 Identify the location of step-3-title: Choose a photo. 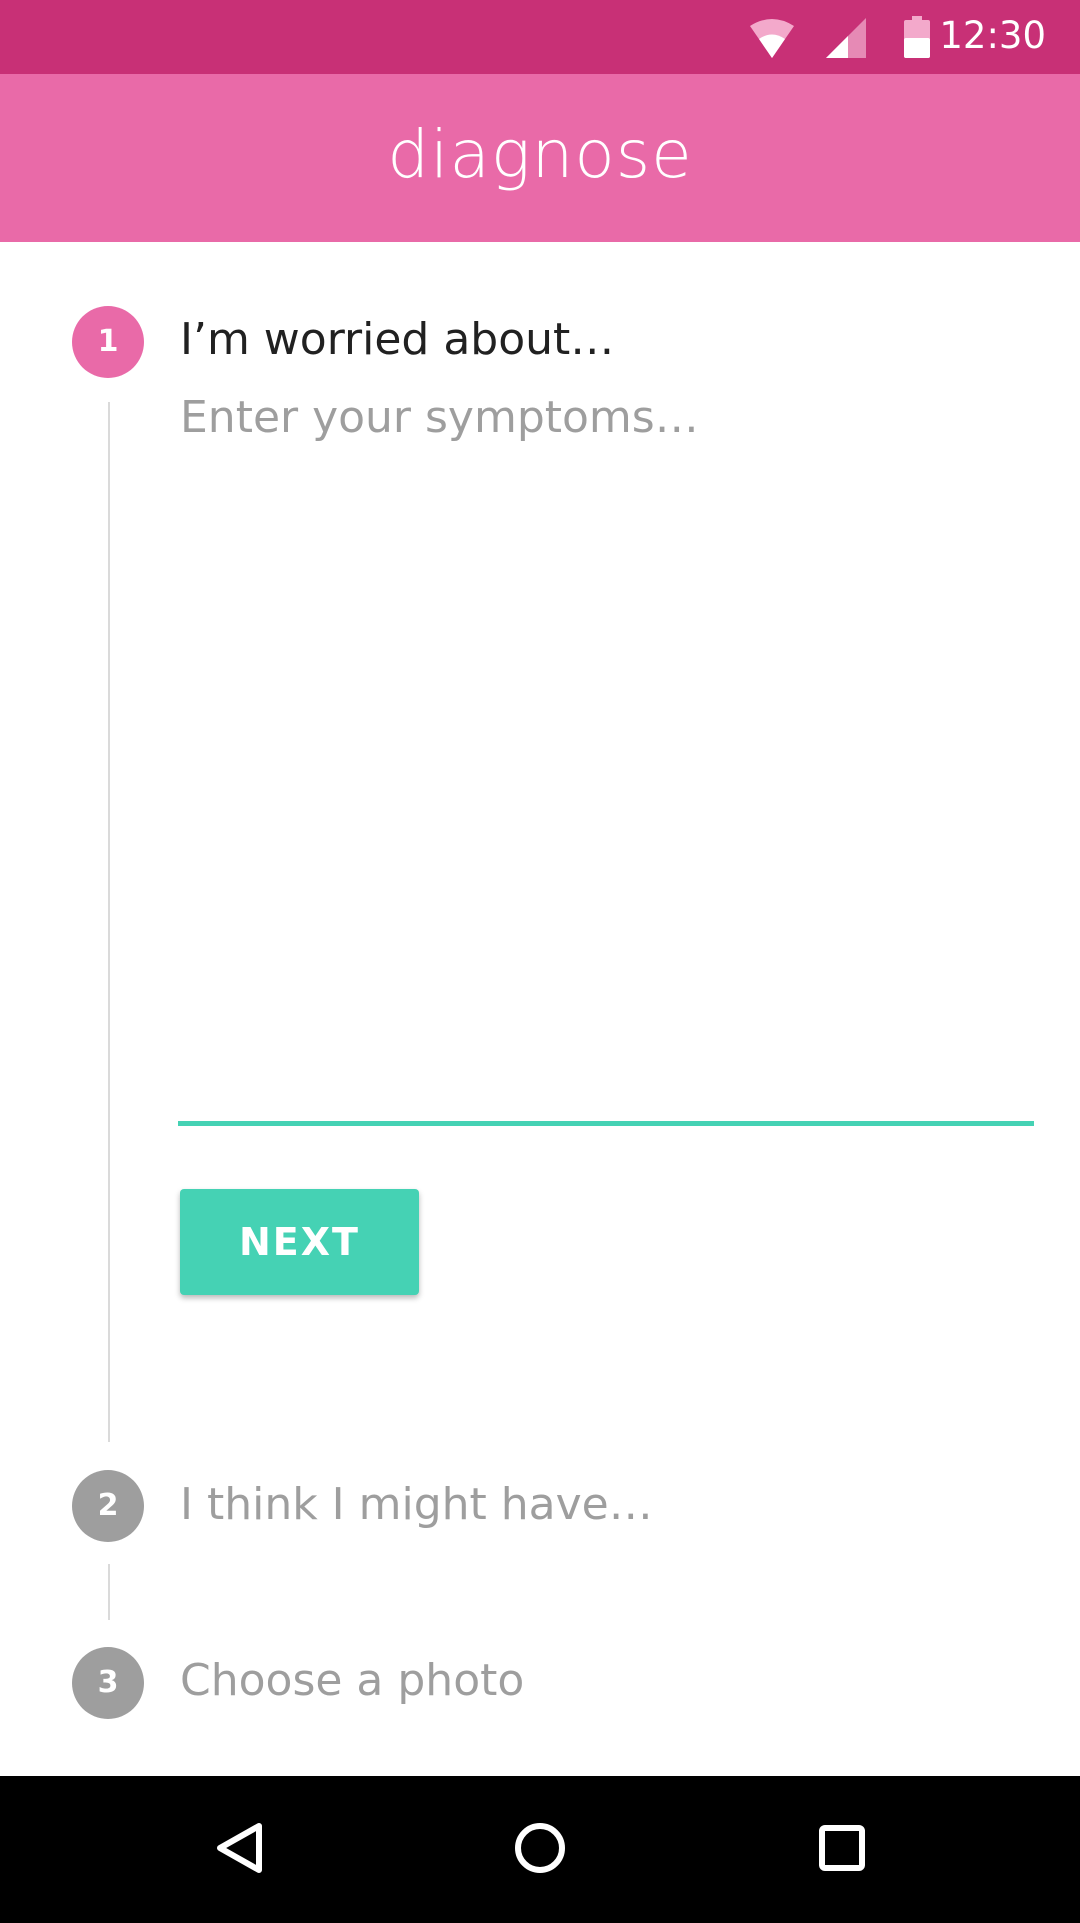
(352, 1681).